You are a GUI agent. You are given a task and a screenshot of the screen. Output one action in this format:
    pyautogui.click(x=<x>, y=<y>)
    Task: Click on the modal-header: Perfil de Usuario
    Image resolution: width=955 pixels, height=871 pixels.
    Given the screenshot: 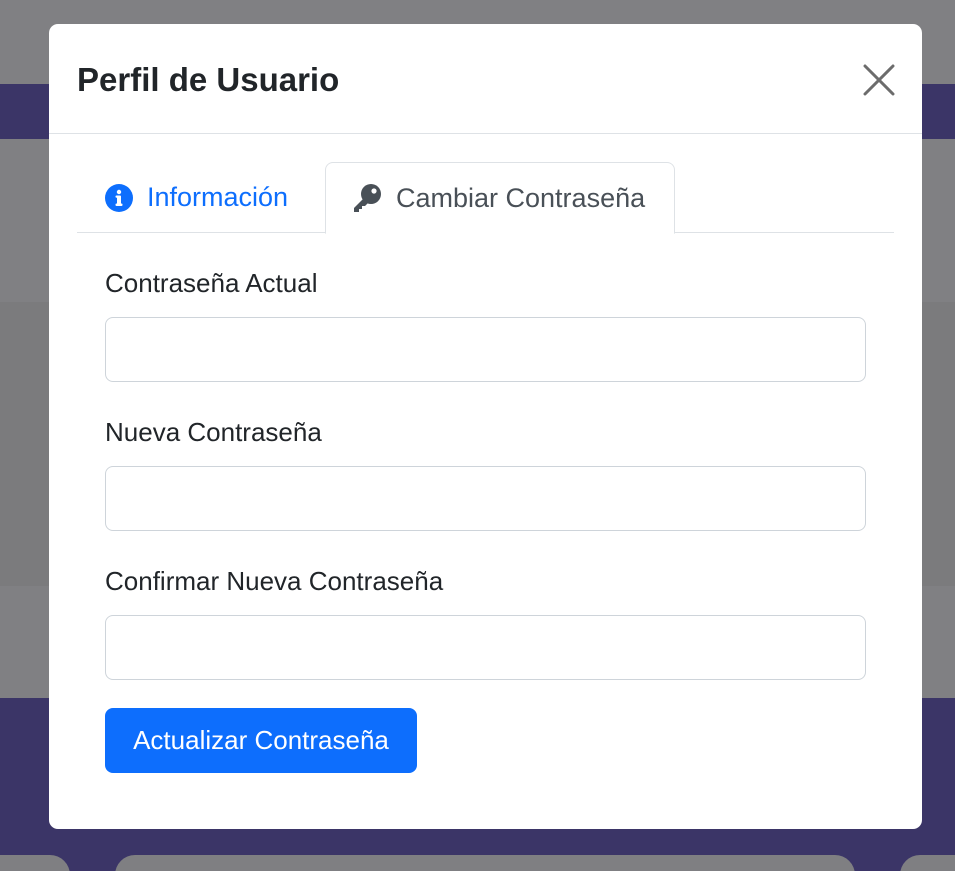 What is the action you would take?
    pyautogui.click(x=485, y=79)
    